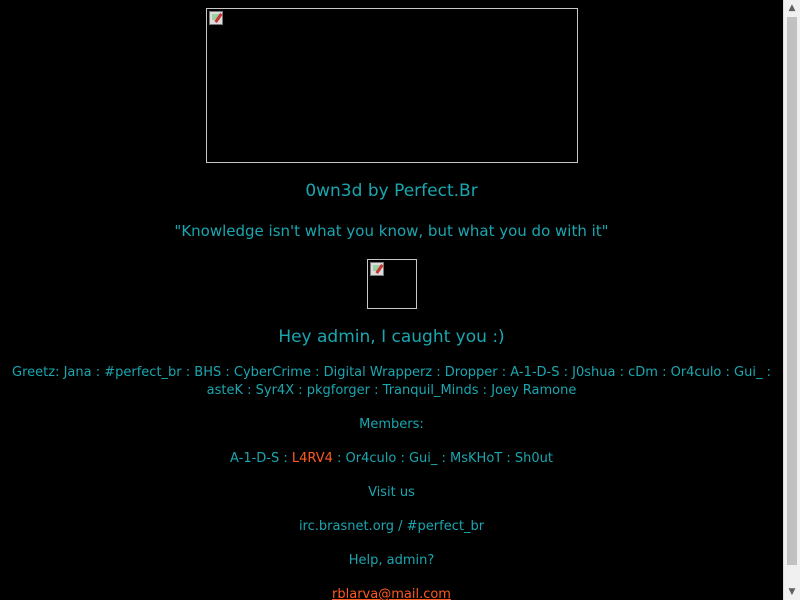  Describe the element at coordinates (792, 291) in the screenshot. I see `scrollbar-thumb` at that location.